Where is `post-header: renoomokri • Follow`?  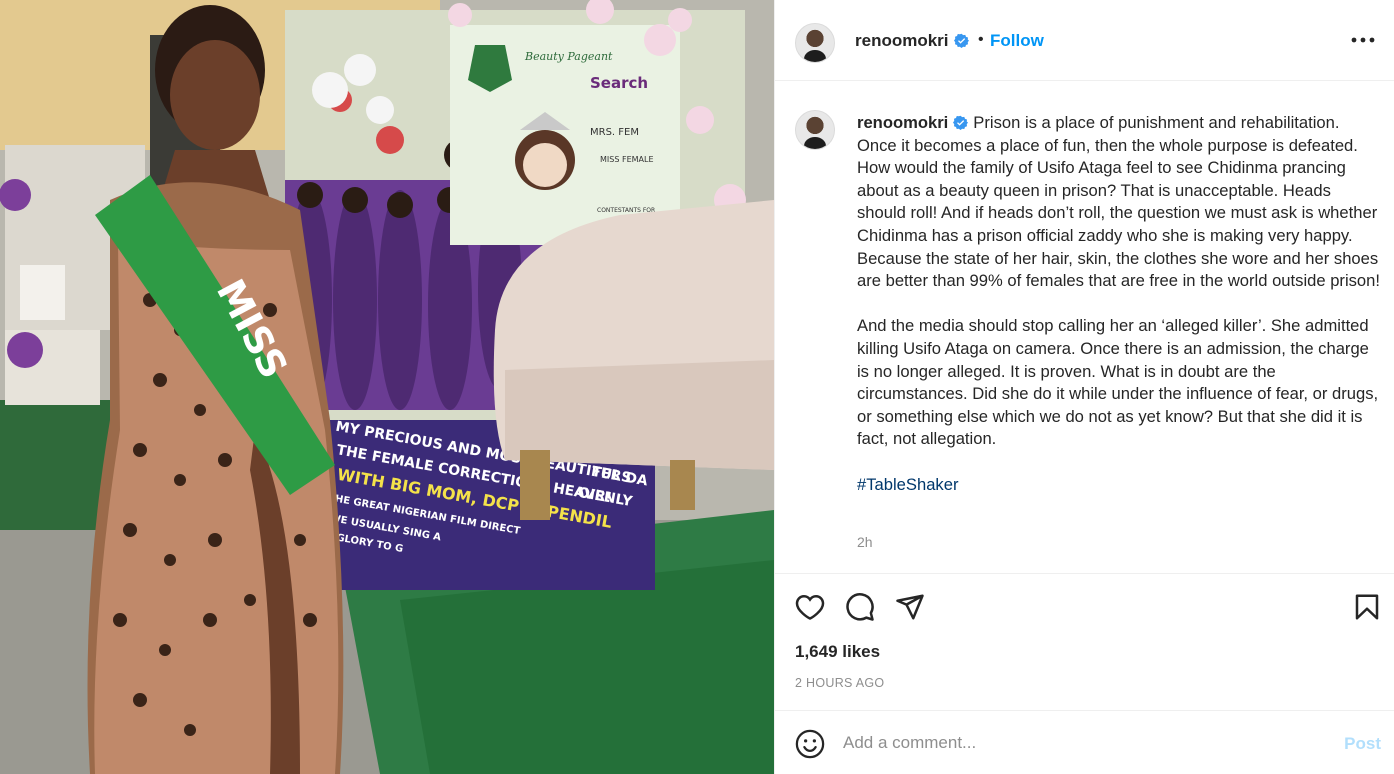
post-header: renoomokri • Follow is located at coordinates (1084, 43).